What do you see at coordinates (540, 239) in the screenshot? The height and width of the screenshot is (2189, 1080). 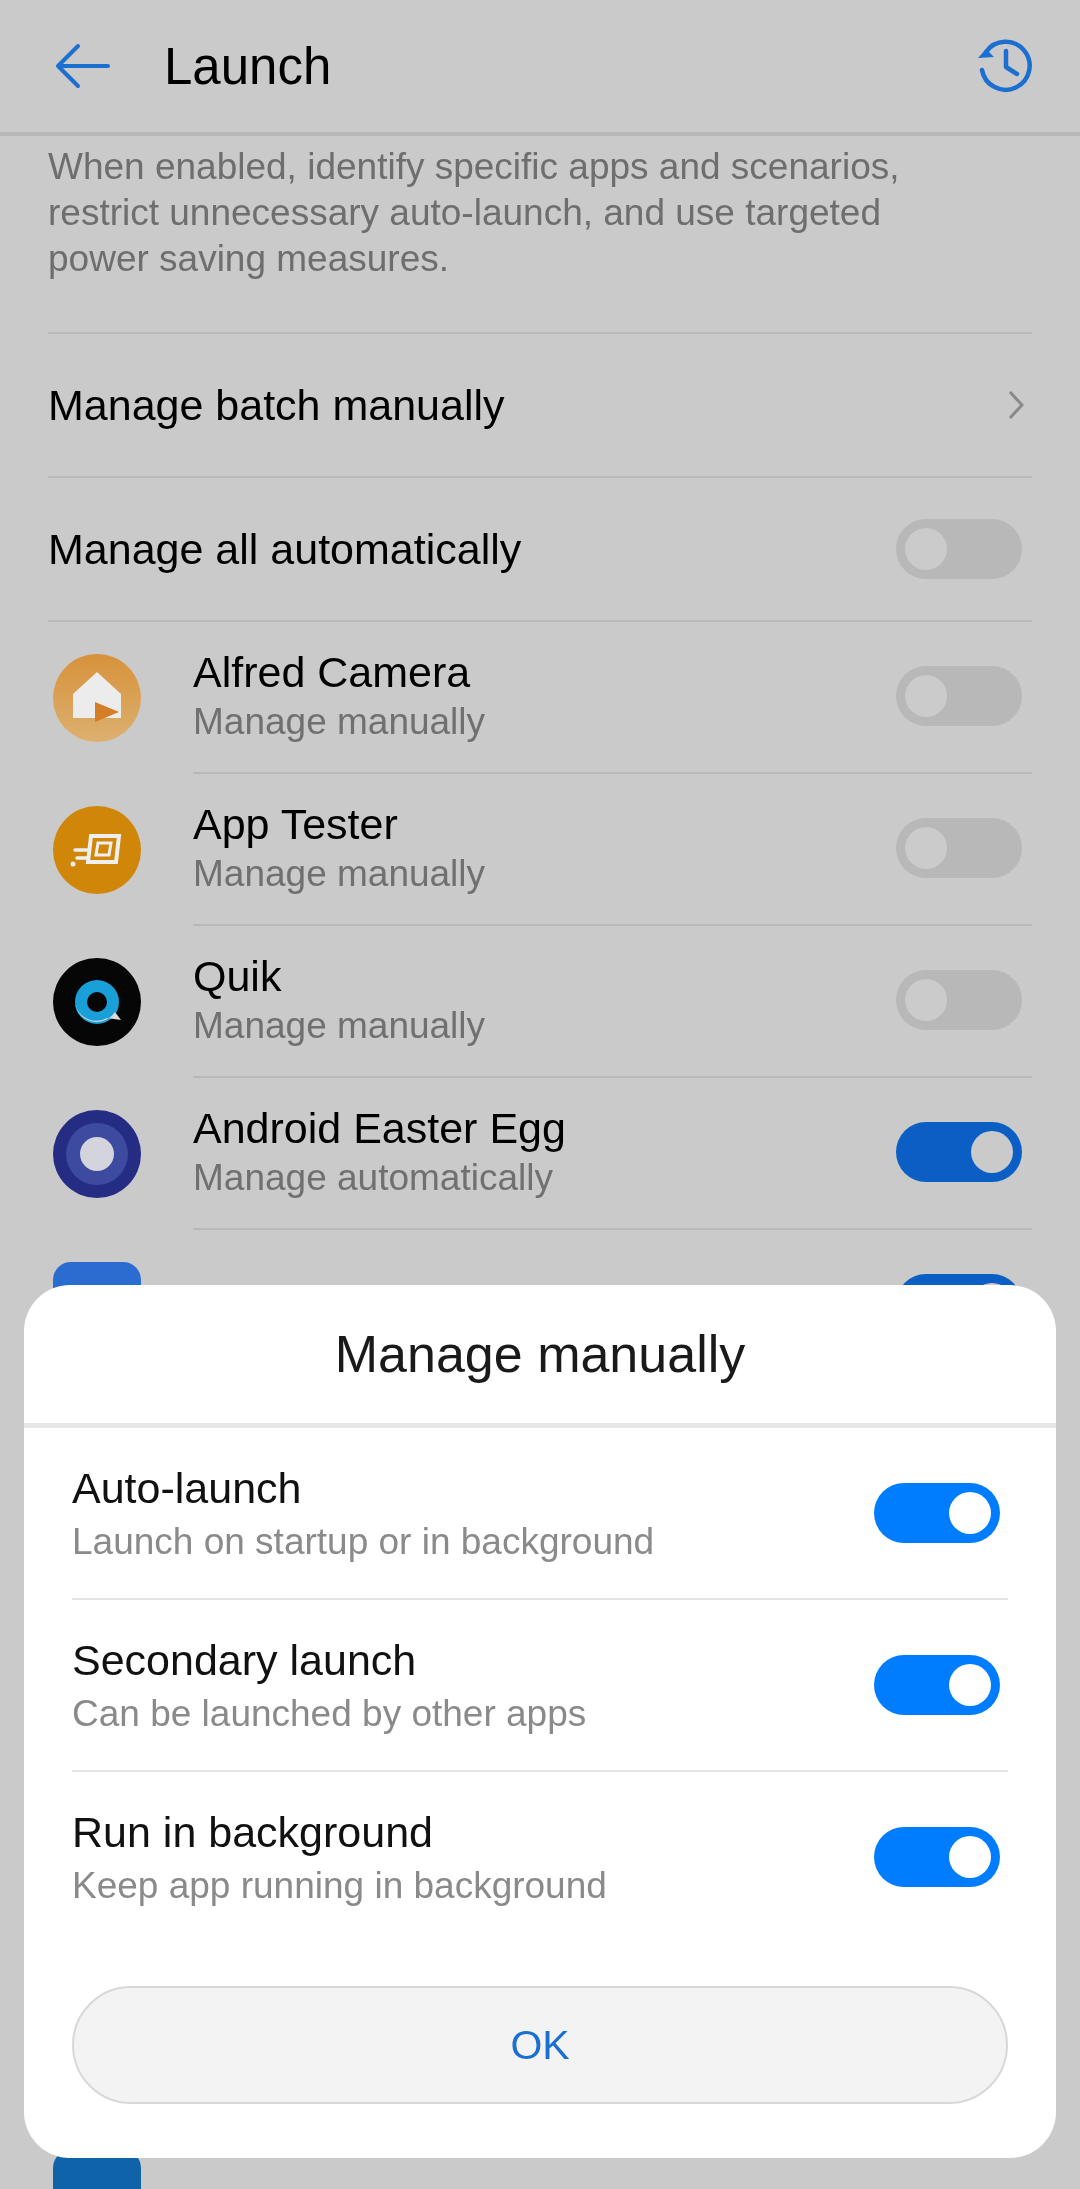 I see `description-text: When enabled, identify specific apps and scenarios, restrict unnecessary auto-launch, and use targeted power saving measures.` at bounding box center [540, 239].